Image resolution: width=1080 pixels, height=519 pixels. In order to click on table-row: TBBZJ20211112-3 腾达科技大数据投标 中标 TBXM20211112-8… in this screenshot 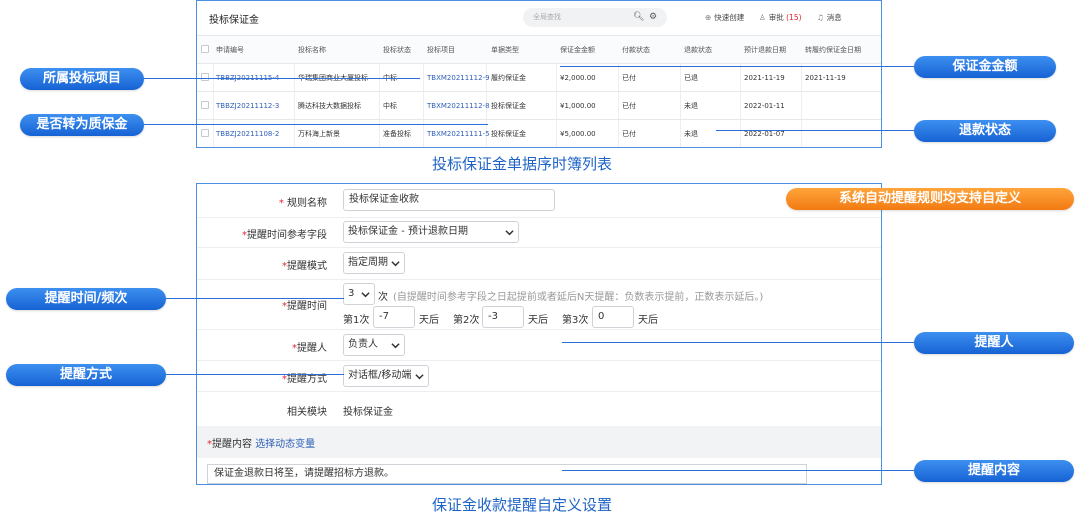, I will do `click(539, 105)`.